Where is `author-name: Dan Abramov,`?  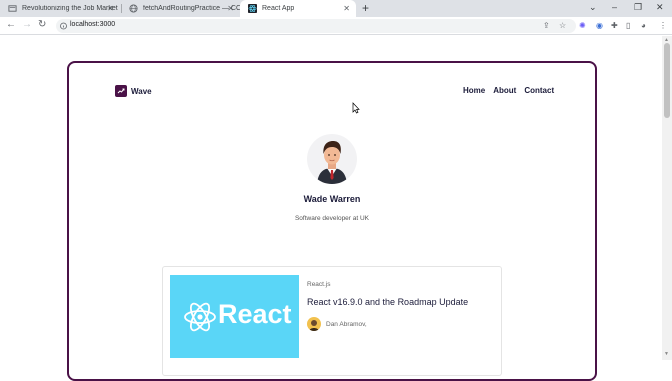
author-name: Dan Abramov, is located at coordinates (346, 324).